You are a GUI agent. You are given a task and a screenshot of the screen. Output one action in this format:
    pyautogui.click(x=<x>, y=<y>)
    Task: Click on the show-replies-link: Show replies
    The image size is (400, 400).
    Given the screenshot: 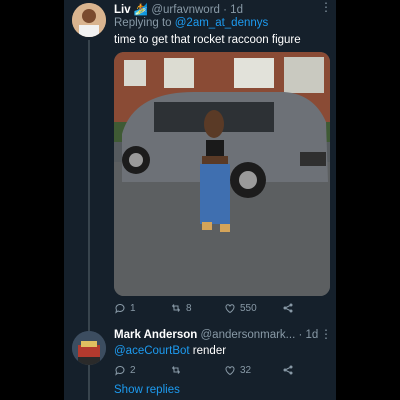 What is the action you would take?
    pyautogui.click(x=147, y=390)
    